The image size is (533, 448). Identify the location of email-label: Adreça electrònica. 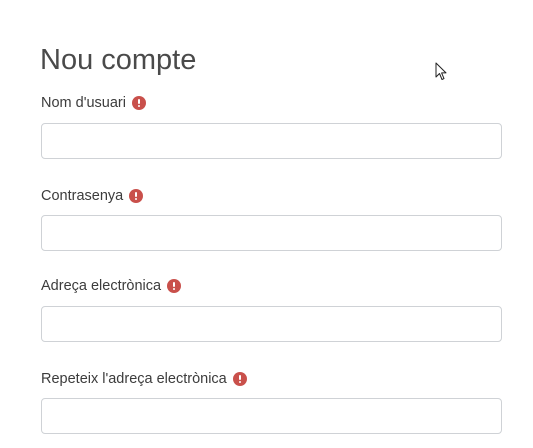
(101, 286).